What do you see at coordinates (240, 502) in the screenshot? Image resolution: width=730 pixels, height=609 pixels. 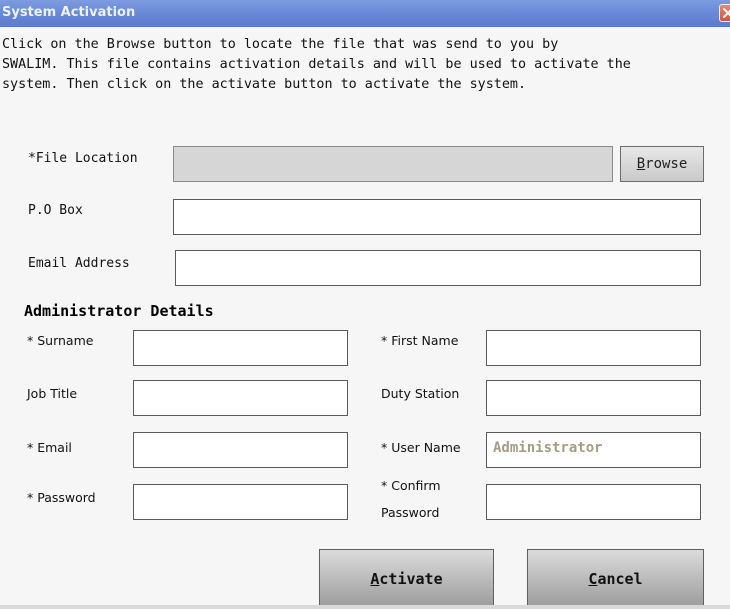 I see `password-field` at bounding box center [240, 502].